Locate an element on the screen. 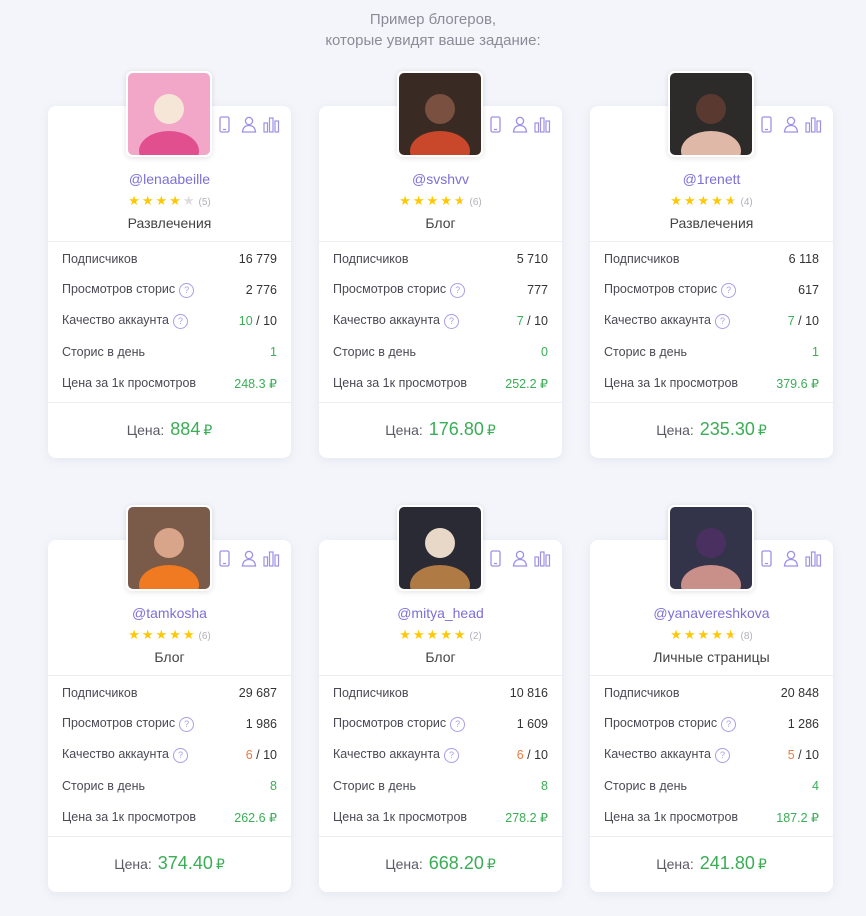  stat-row-subscribers: Подписчиков 10 816 is located at coordinates (440, 693).